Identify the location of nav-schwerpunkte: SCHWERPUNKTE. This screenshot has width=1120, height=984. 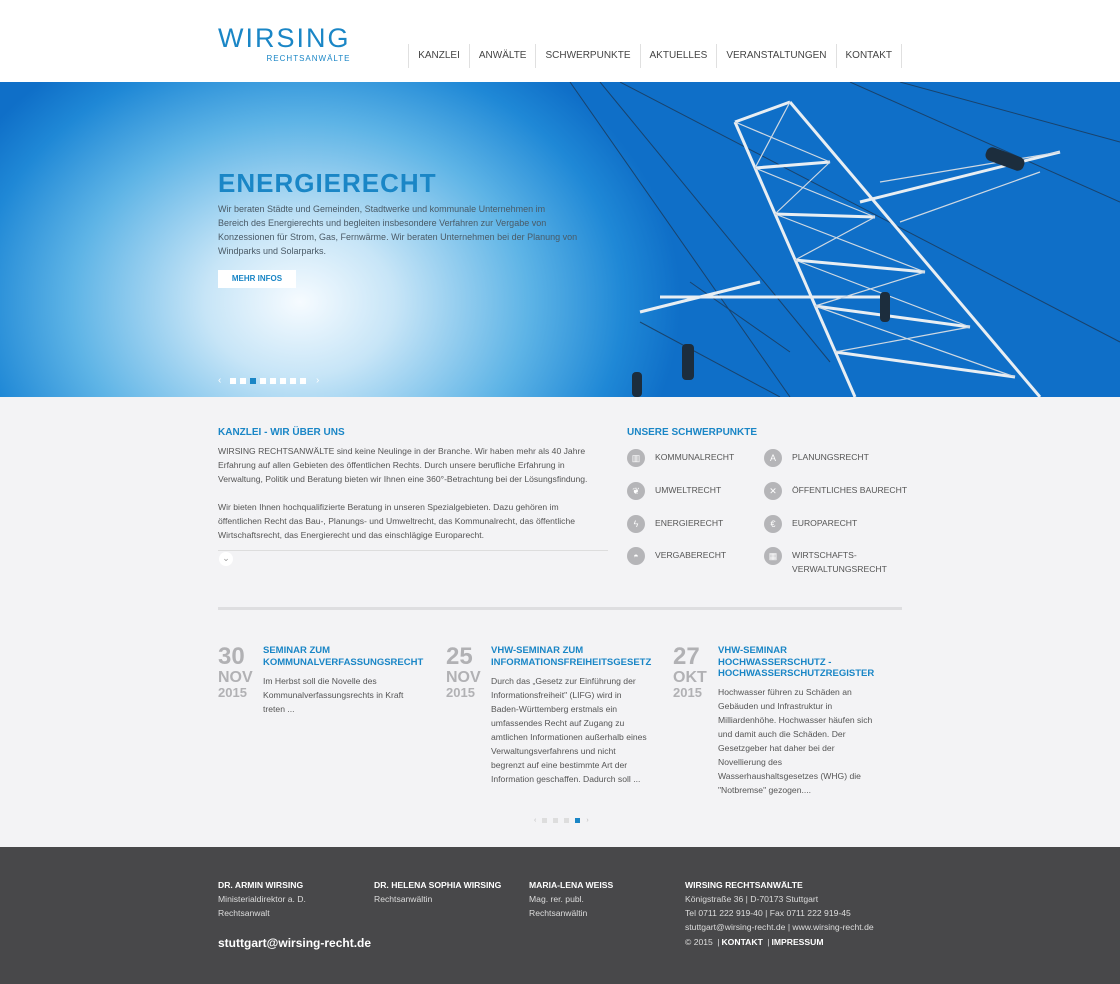
(587, 56).